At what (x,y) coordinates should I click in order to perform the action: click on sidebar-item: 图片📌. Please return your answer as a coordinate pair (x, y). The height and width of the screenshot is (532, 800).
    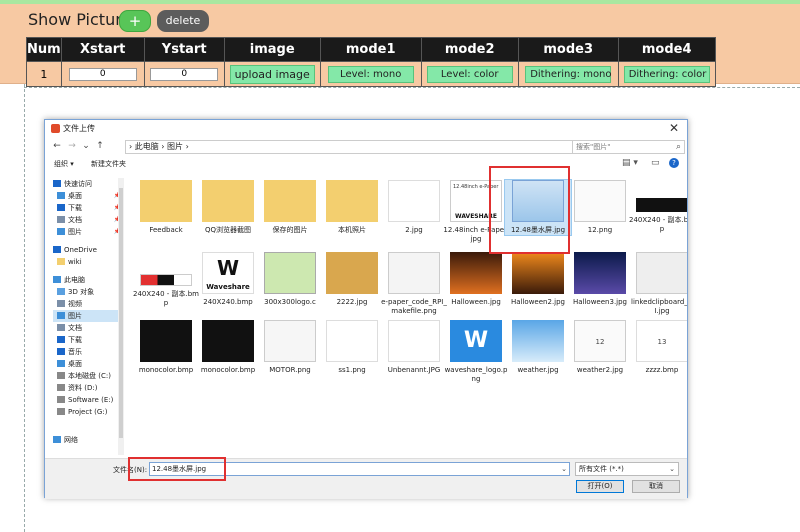
    Looking at the image, I should click on (88, 232).